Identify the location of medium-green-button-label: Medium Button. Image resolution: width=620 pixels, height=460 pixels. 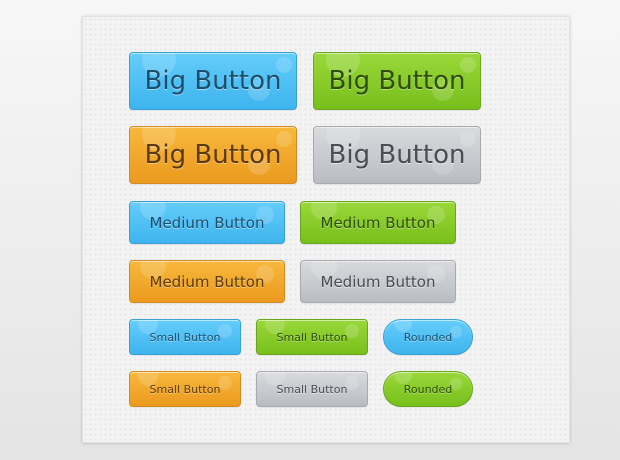
(378, 222).